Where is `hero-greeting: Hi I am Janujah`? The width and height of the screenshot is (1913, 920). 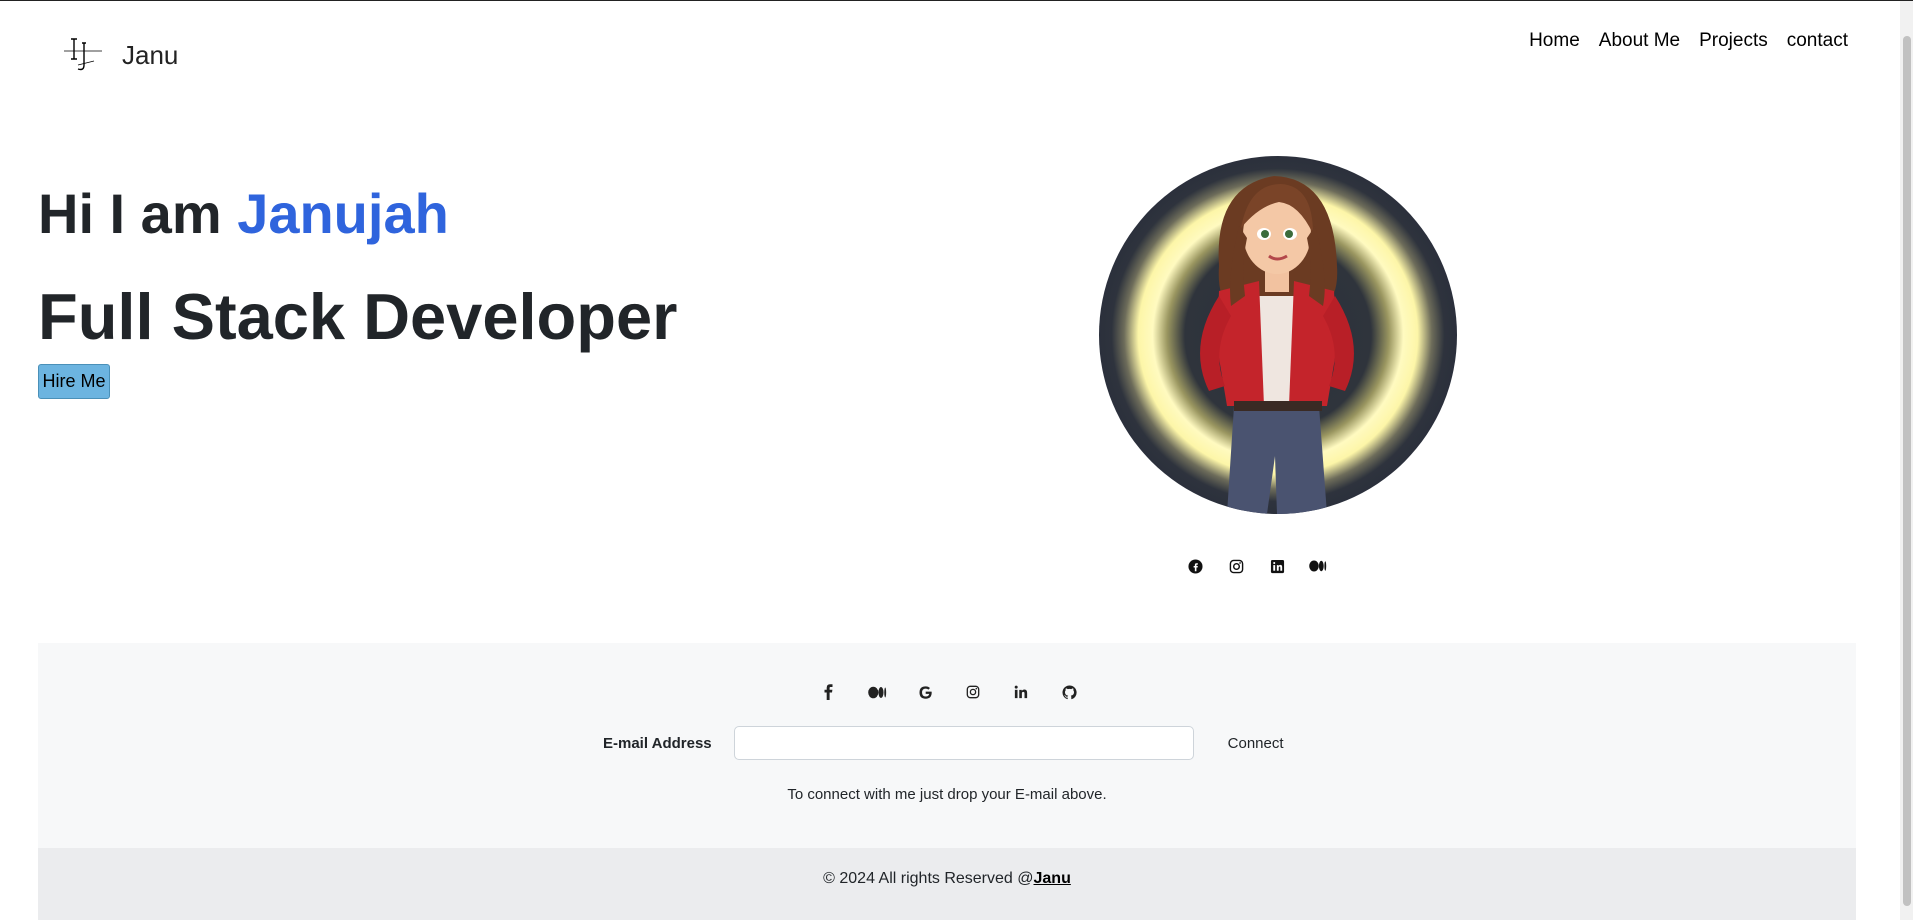
hero-greeting: Hi I am Janujah is located at coordinates (243, 213).